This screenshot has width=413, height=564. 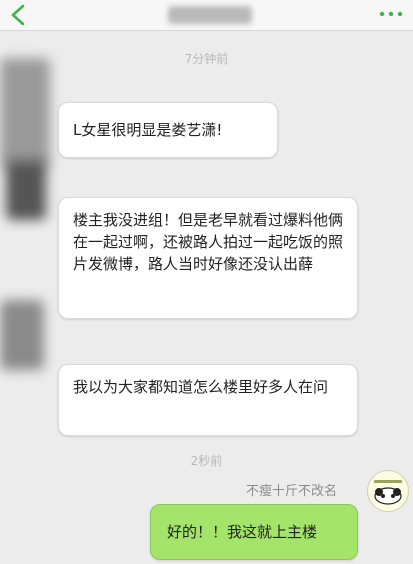 I want to click on message-text: 我以为大家都知道怎么楼里好多人在问, so click(x=201, y=387).